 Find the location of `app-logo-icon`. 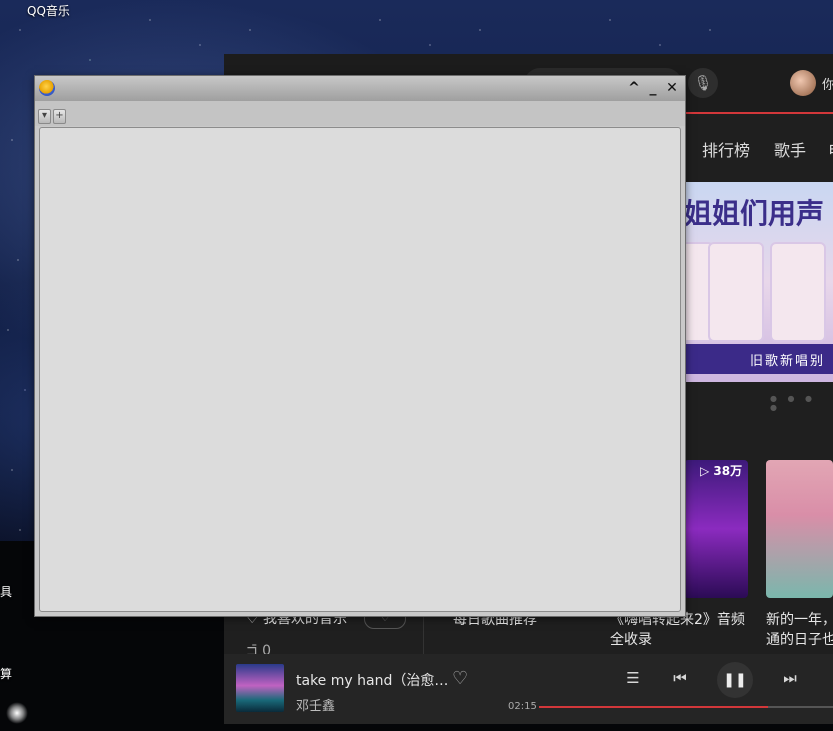

app-logo-icon is located at coordinates (47, 88).